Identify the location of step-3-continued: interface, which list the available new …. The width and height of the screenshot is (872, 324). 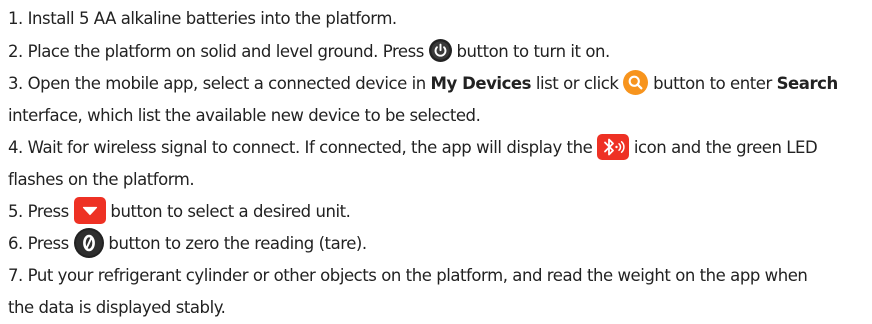
(440, 116).